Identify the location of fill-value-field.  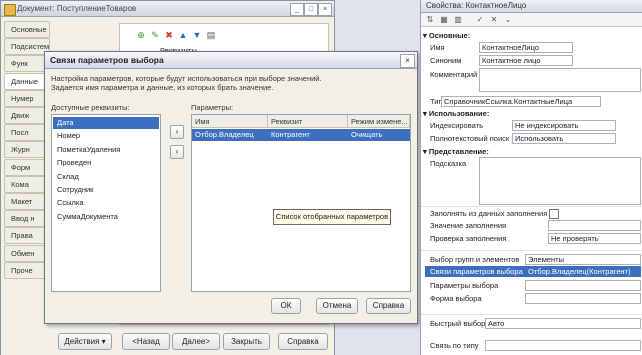
(594, 225).